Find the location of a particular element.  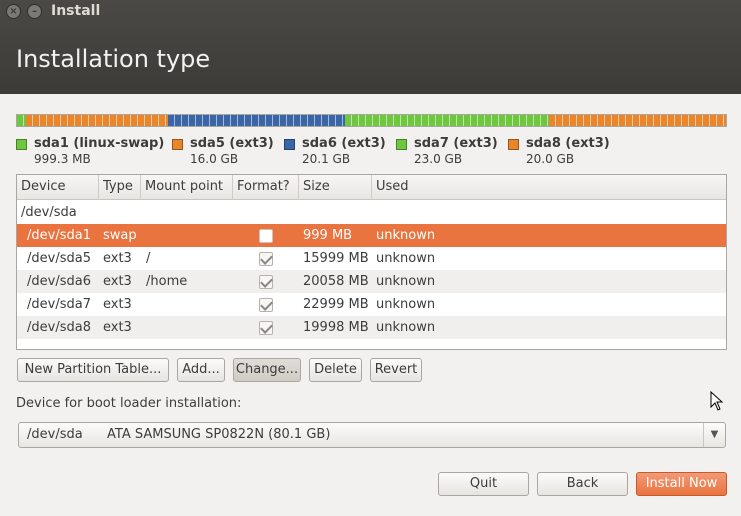

disk-name: /dev/sda is located at coordinates (49, 212).